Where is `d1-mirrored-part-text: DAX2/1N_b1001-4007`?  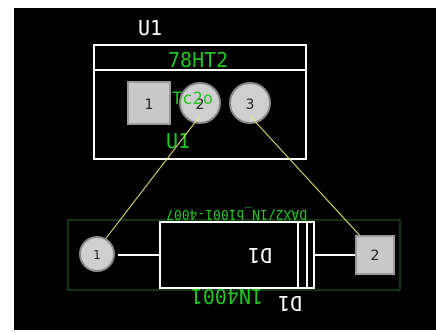
d1-mirrored-part-text: DAX2/1N_b1001-4007 is located at coordinates (236, 213).